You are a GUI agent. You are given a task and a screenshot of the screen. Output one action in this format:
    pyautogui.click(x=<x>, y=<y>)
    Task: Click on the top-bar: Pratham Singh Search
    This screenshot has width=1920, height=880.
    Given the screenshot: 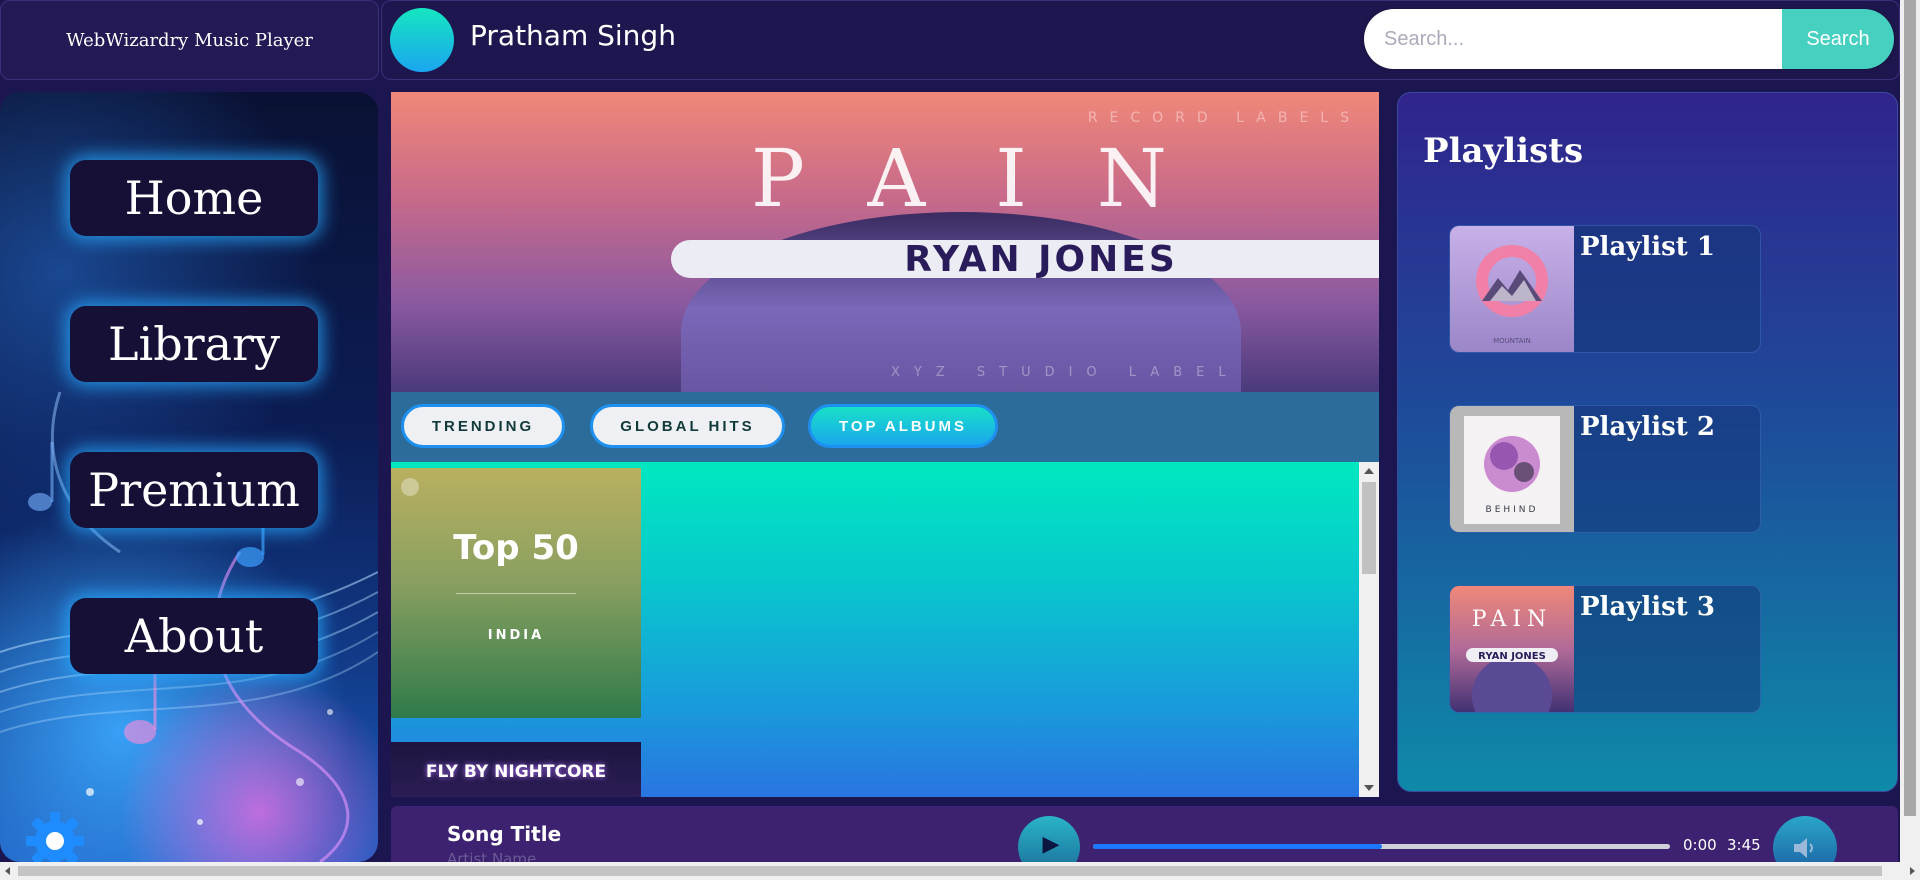 What is the action you would take?
    pyautogui.click(x=1140, y=40)
    